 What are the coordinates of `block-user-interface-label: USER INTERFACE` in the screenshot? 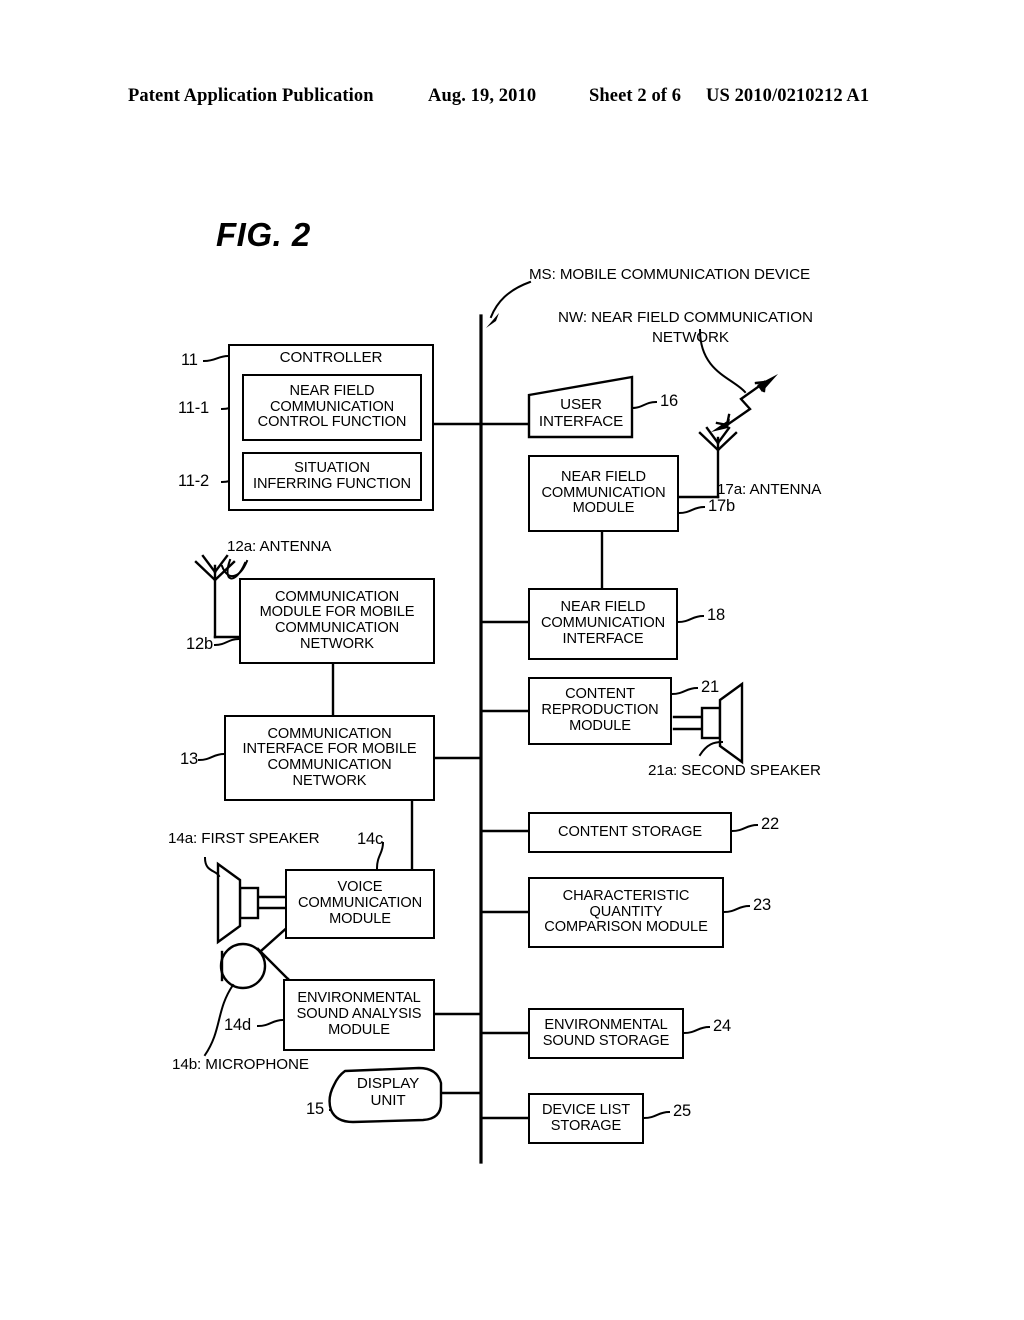 It's located at (581, 413).